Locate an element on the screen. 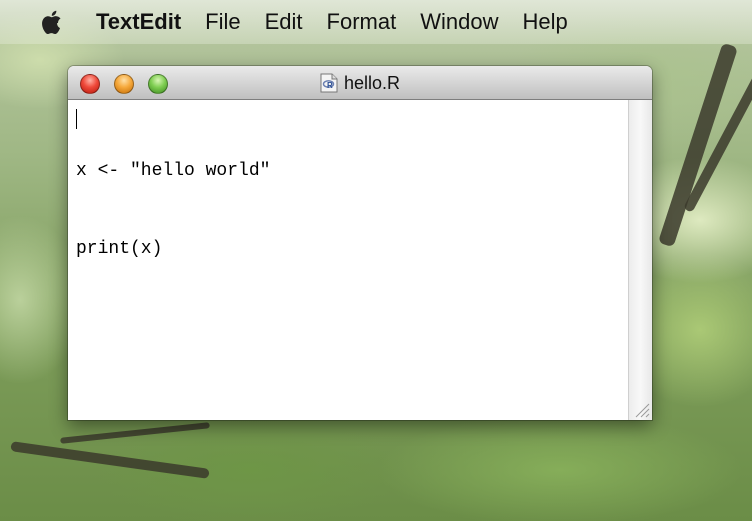 This screenshot has width=752, height=521. menu-bar: TextEdit File Edit Format Window Help is located at coordinates (376, 22).